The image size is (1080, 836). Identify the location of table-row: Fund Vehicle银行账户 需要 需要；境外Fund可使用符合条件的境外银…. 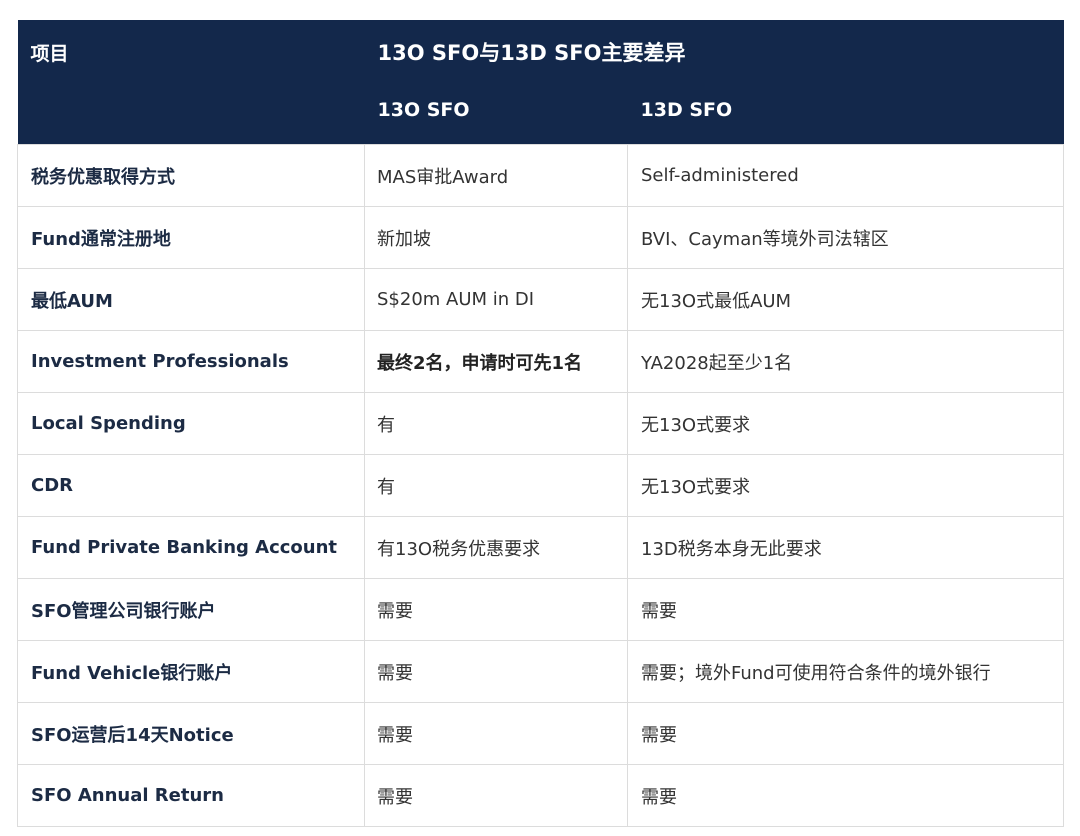
(540, 671).